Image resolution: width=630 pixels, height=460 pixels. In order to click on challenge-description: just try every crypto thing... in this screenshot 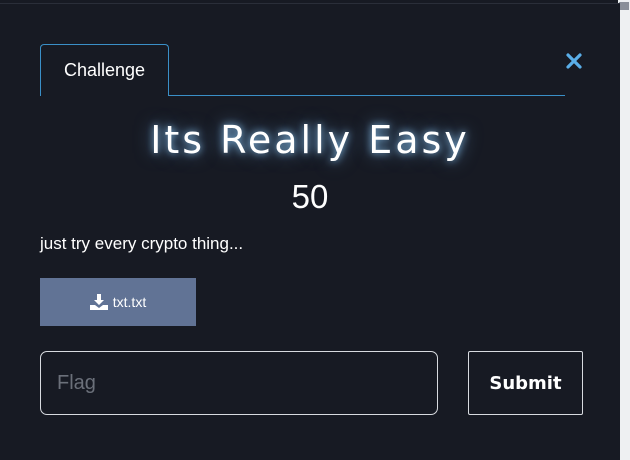, I will do `click(142, 243)`.